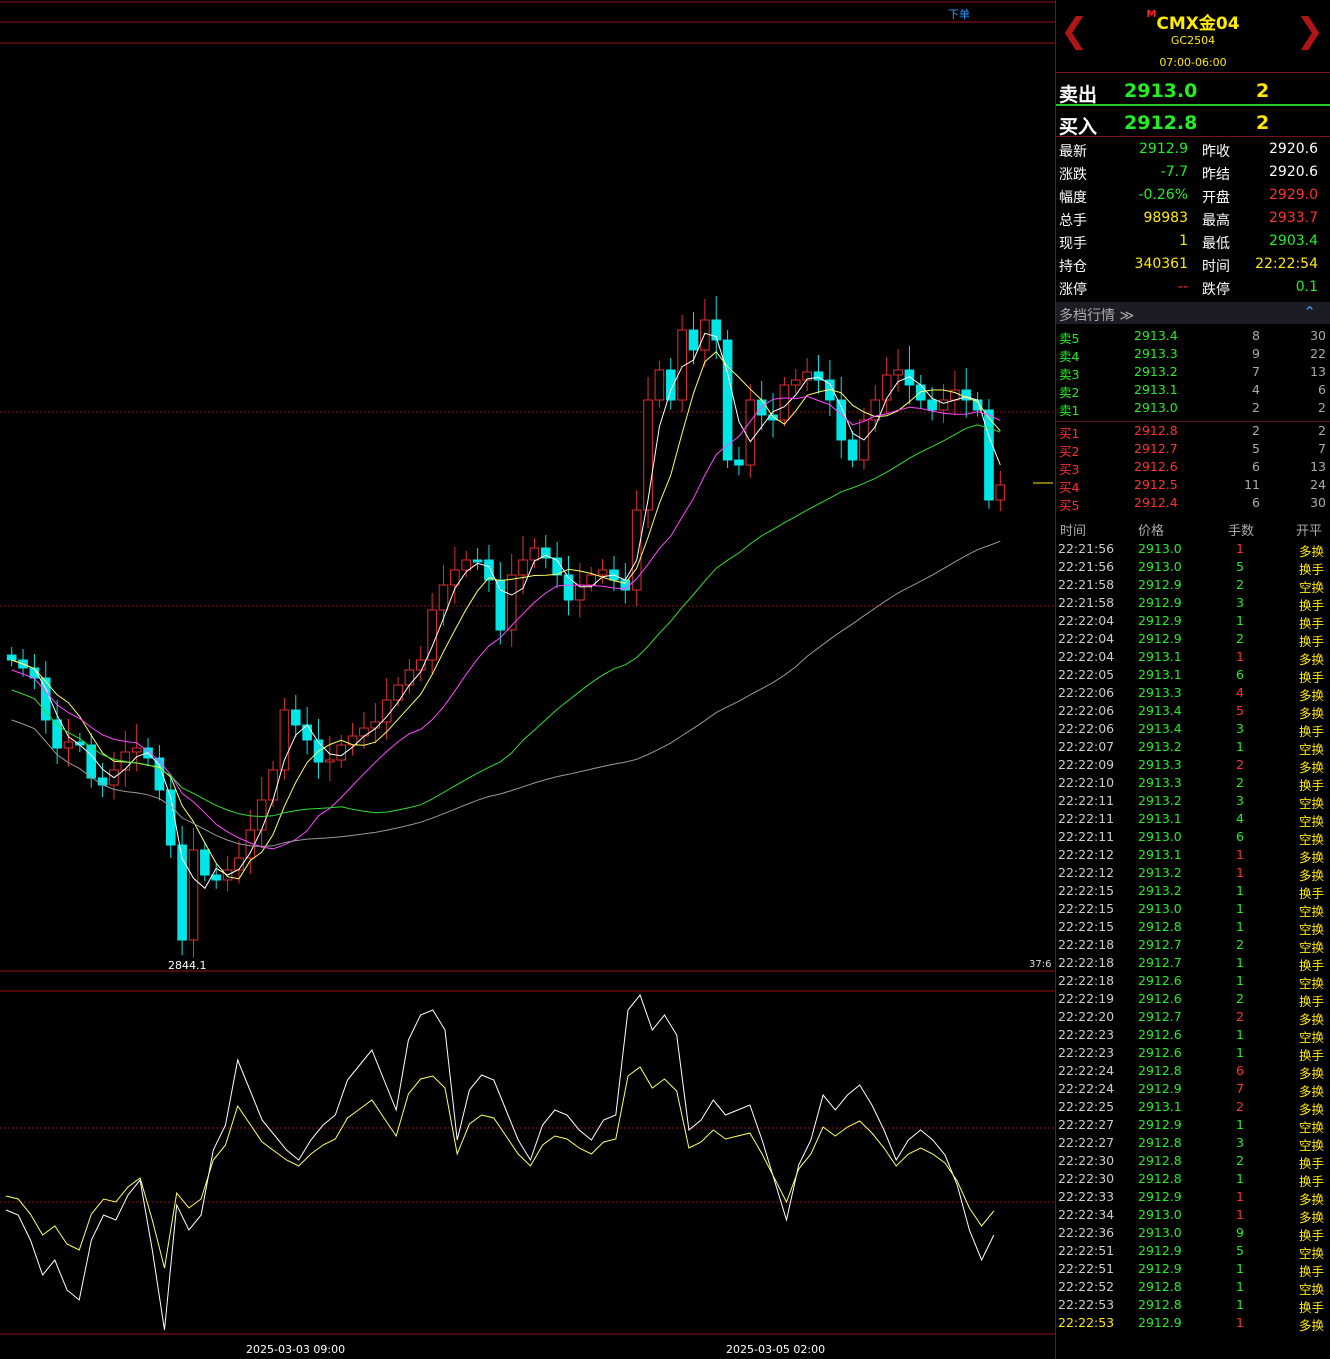 Image resolution: width=1330 pixels, height=1359 pixels. What do you see at coordinates (1193, 390) in the screenshot?
I see `ask-level-row: 卖2 2913.1 4 6` at bounding box center [1193, 390].